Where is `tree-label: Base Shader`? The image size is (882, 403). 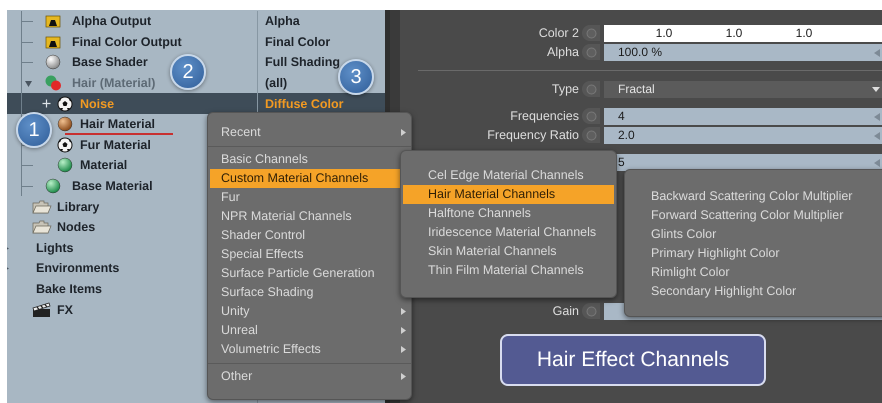
tree-label: Base Shader is located at coordinates (110, 62).